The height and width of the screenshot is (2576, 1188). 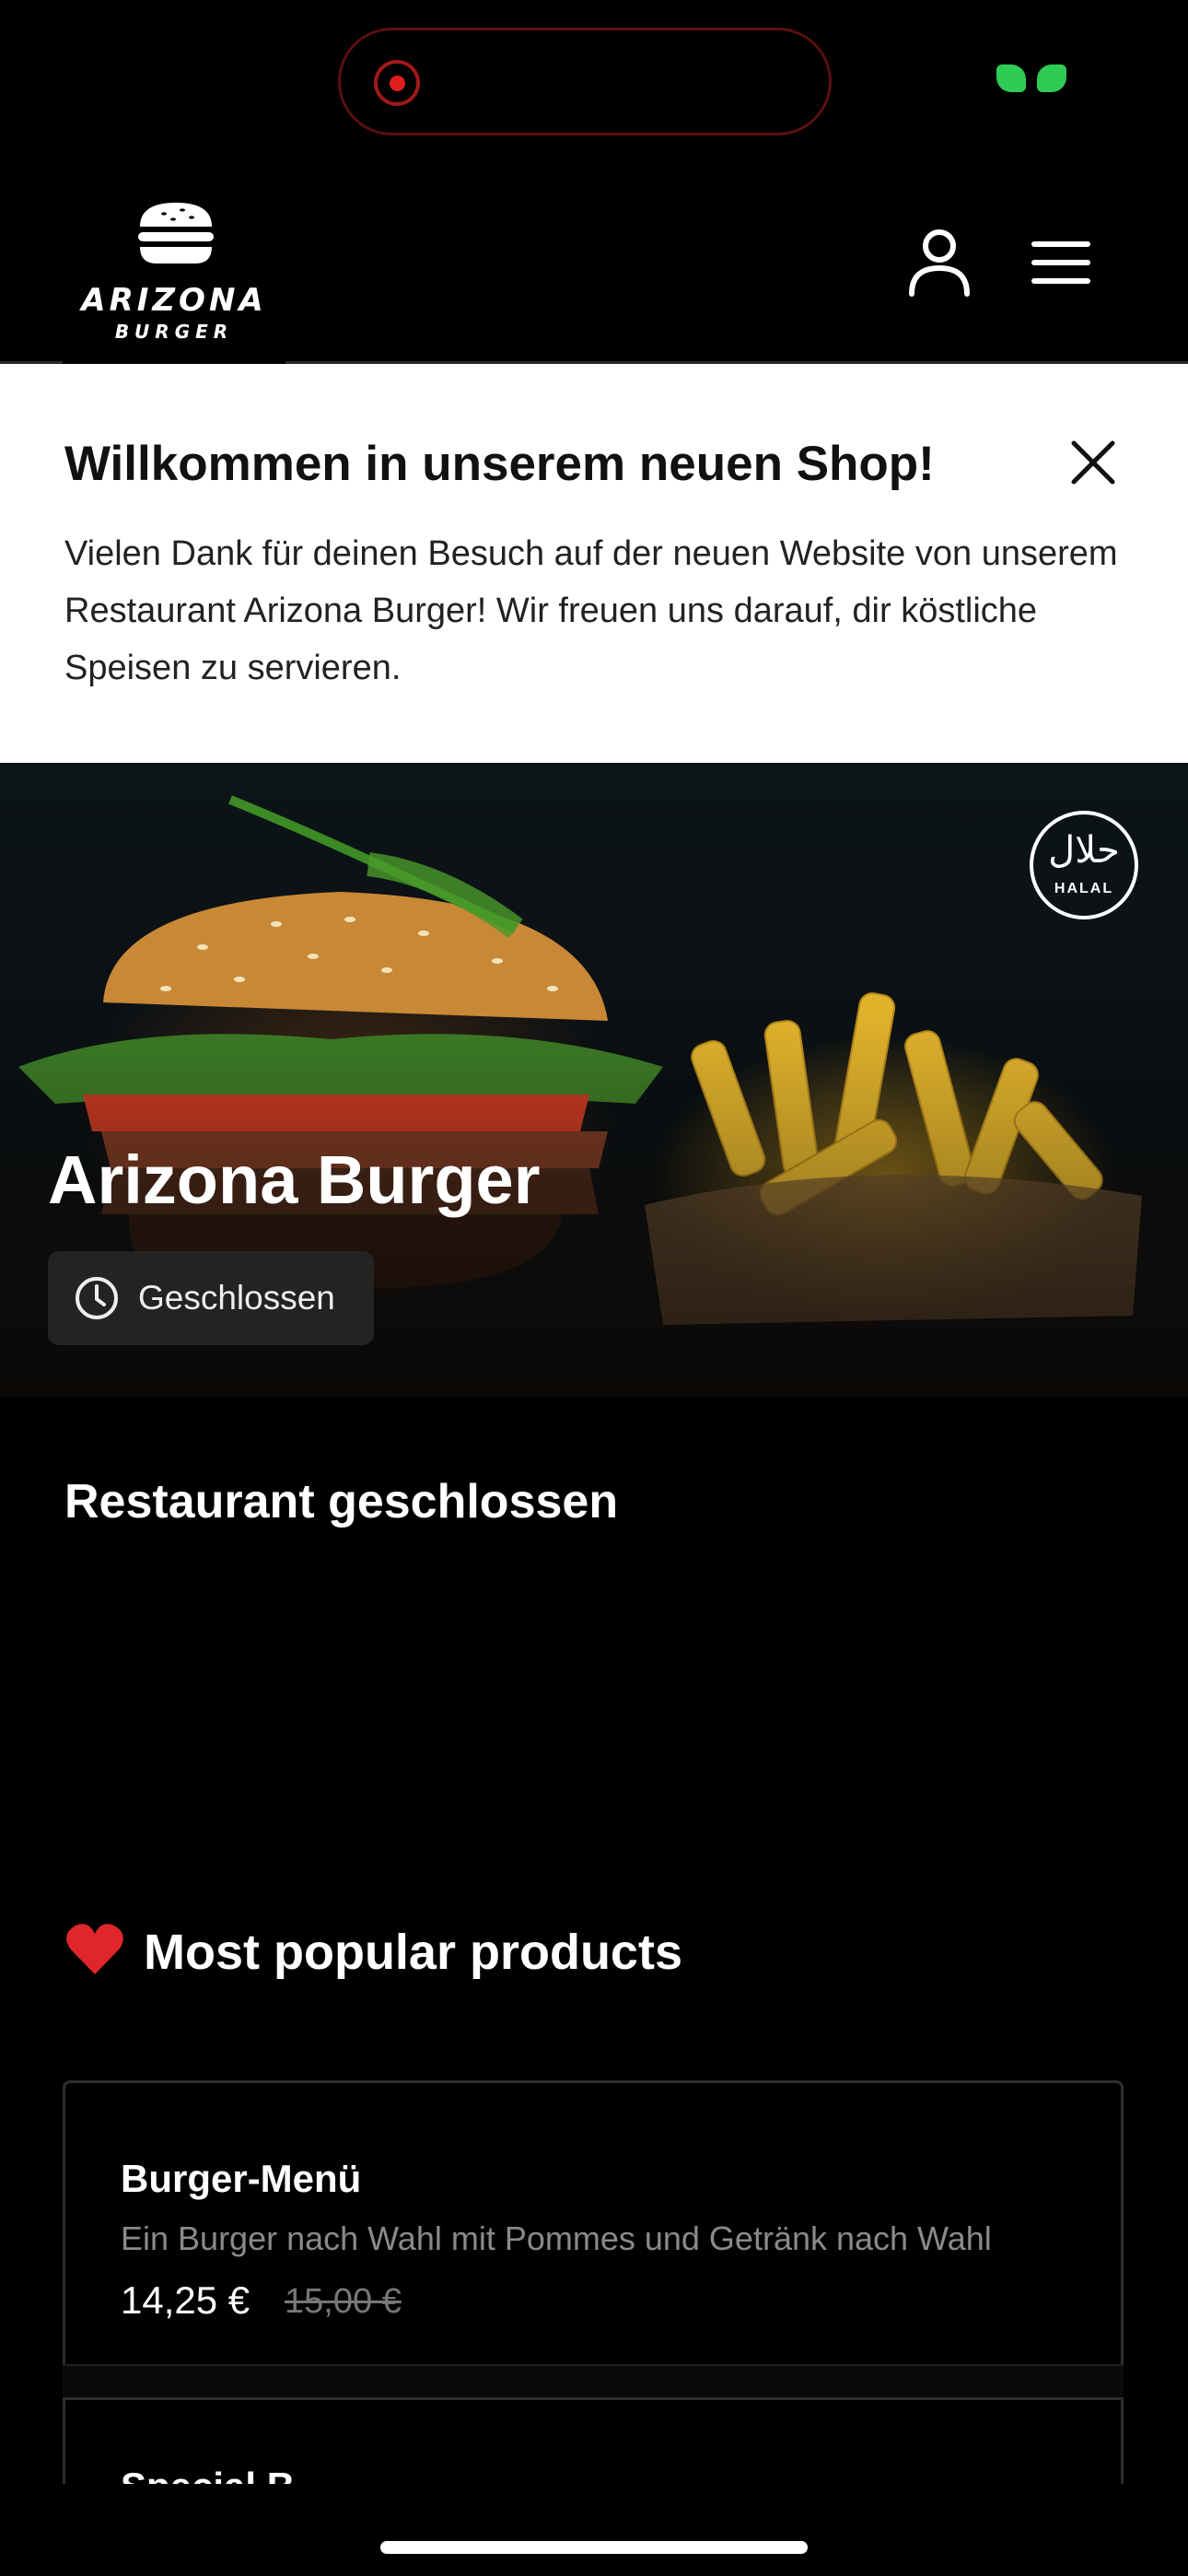 What do you see at coordinates (185, 2300) in the screenshot?
I see `product-price: 14,25 €` at bounding box center [185, 2300].